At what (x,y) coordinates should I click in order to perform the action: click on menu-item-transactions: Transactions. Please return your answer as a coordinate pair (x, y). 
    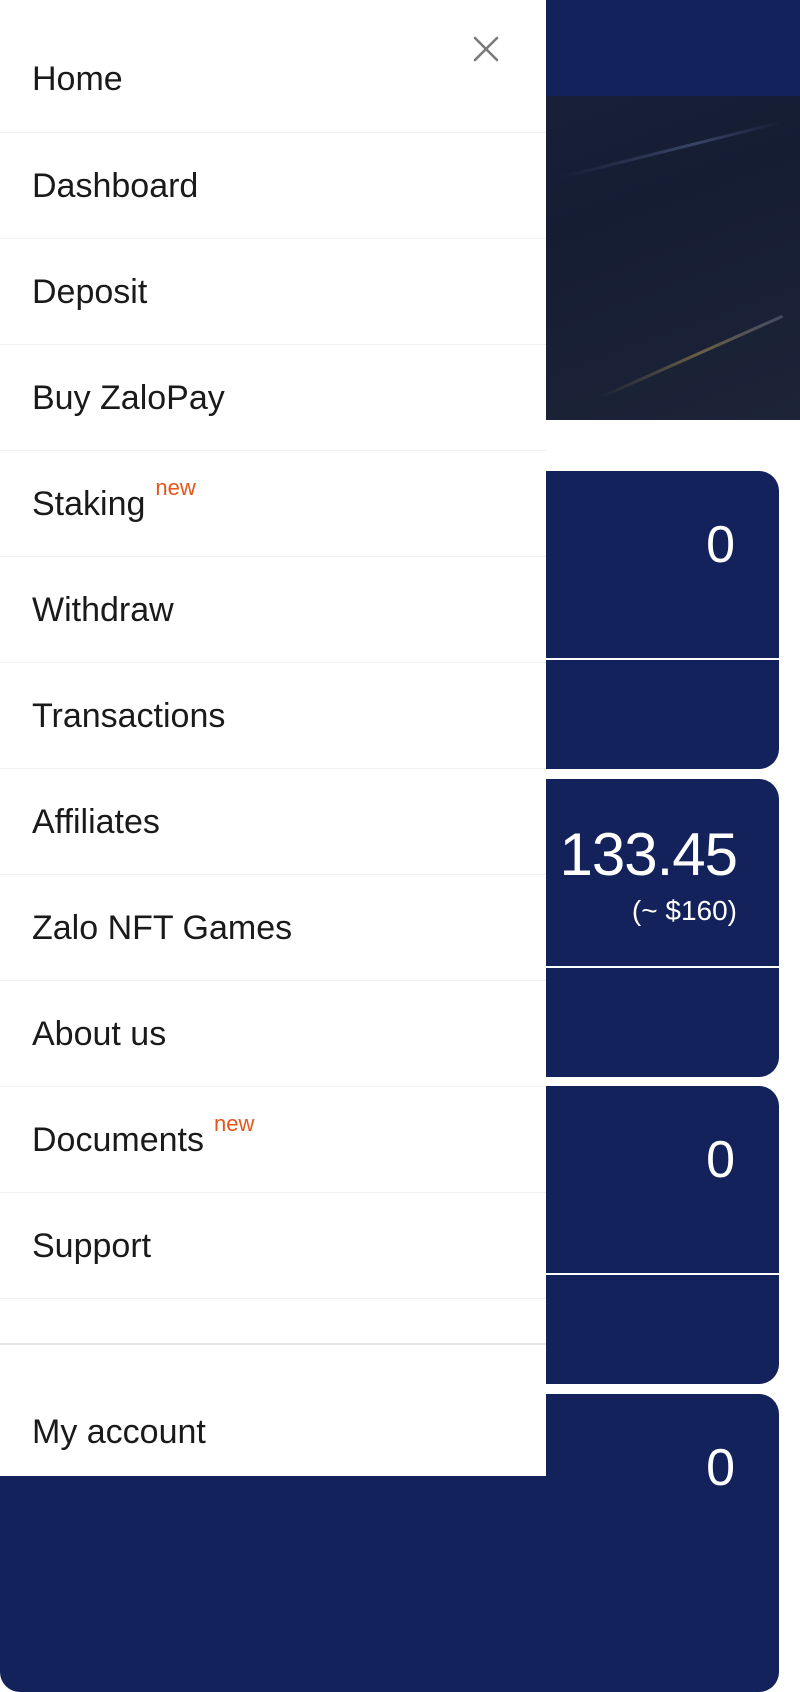
    Looking at the image, I should click on (273, 716).